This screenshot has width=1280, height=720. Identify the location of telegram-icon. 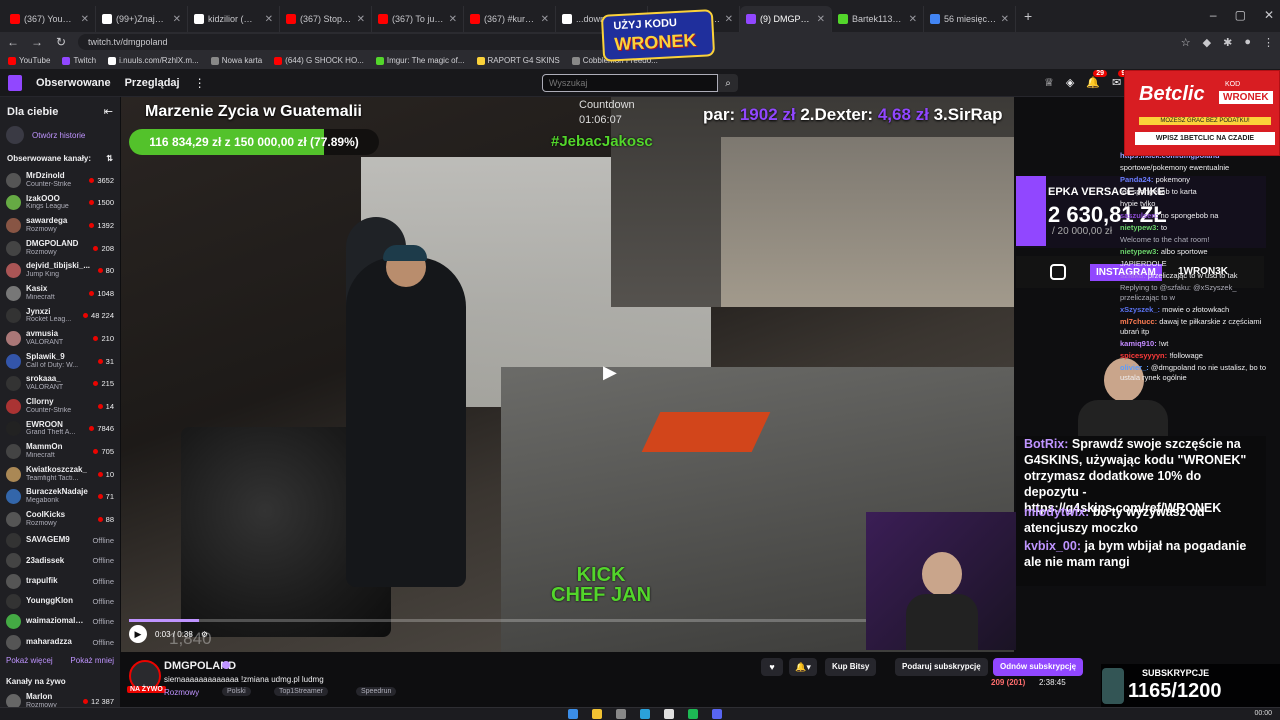
(645, 714).